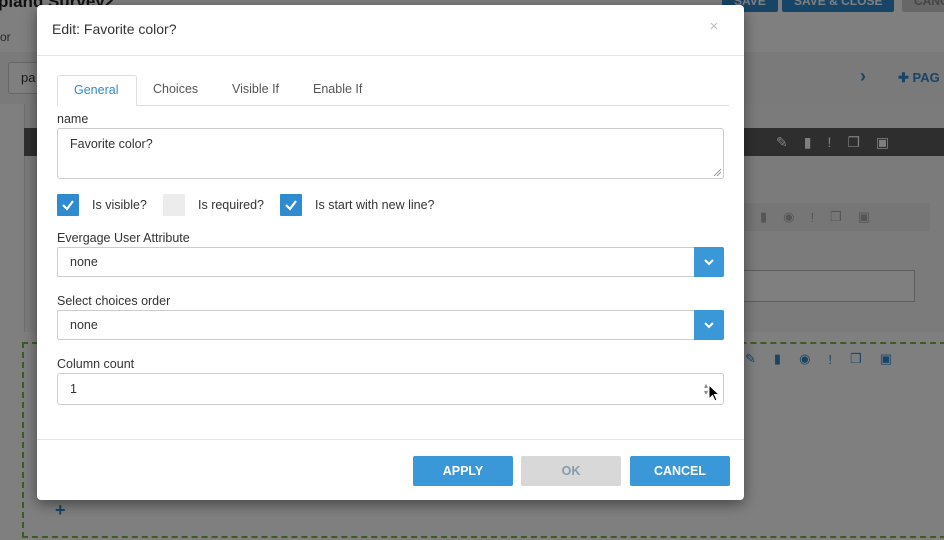 Image resolution: width=944 pixels, height=540 pixels. I want to click on user-attribute-select: none, so click(390, 262).